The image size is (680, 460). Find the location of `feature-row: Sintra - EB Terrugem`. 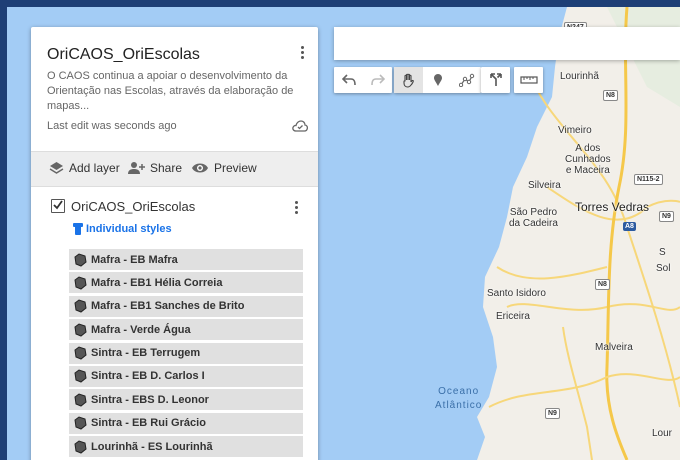

feature-row: Sintra - EB Terrugem is located at coordinates (186, 353).